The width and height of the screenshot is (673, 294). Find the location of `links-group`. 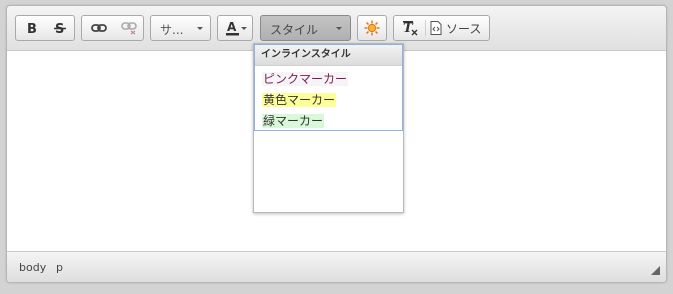

links-group is located at coordinates (112, 28).